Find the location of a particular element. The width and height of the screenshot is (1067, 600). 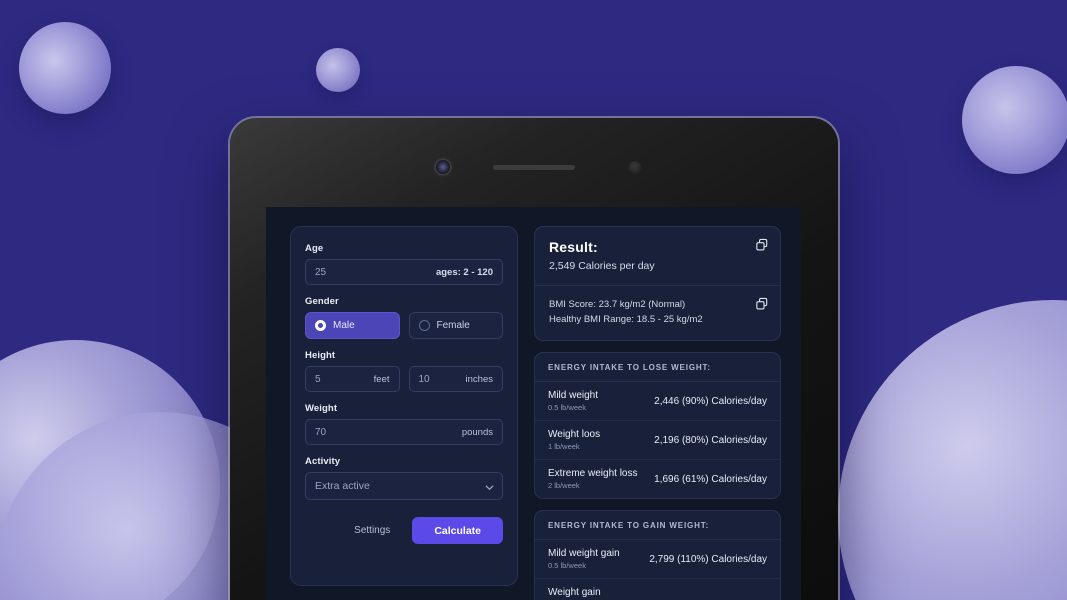

age-range-hint: ages: 2 - 120 is located at coordinates (464, 272).